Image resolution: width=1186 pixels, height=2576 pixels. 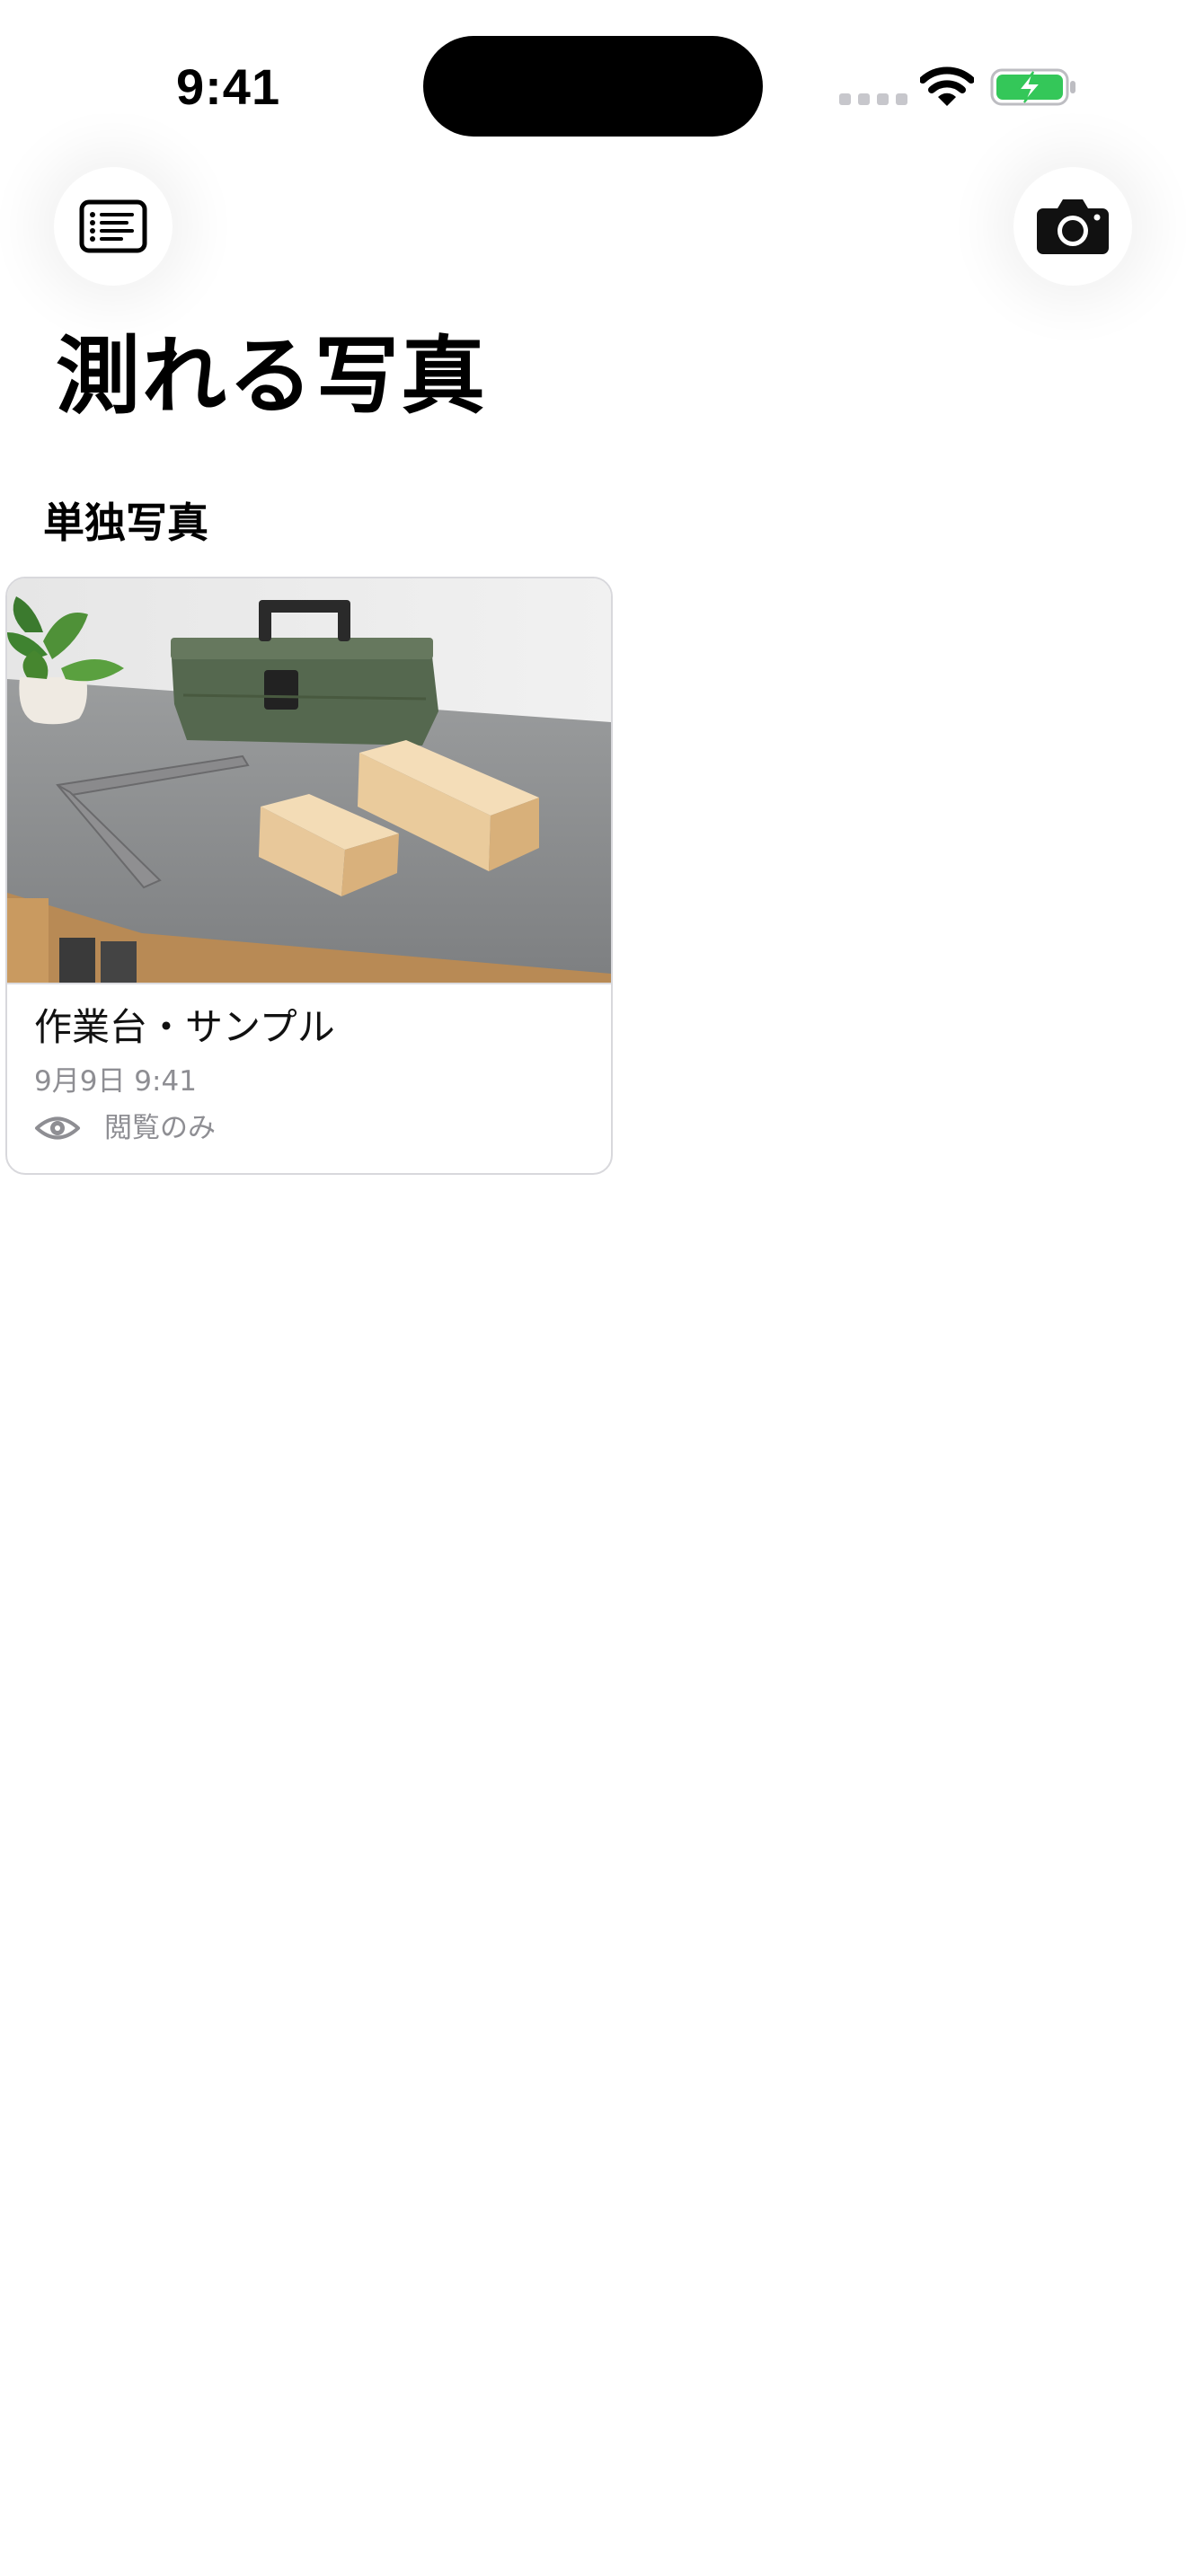 I want to click on photo-card: 作業台・サンプル 9月9日 9:41 閲覧のみ, so click(x=309, y=876).